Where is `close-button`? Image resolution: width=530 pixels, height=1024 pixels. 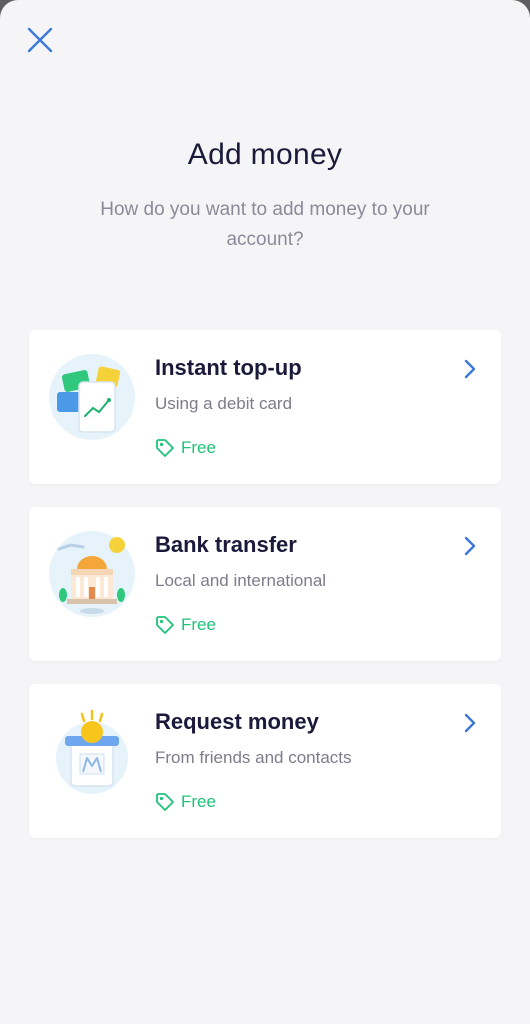
close-button is located at coordinates (40, 40).